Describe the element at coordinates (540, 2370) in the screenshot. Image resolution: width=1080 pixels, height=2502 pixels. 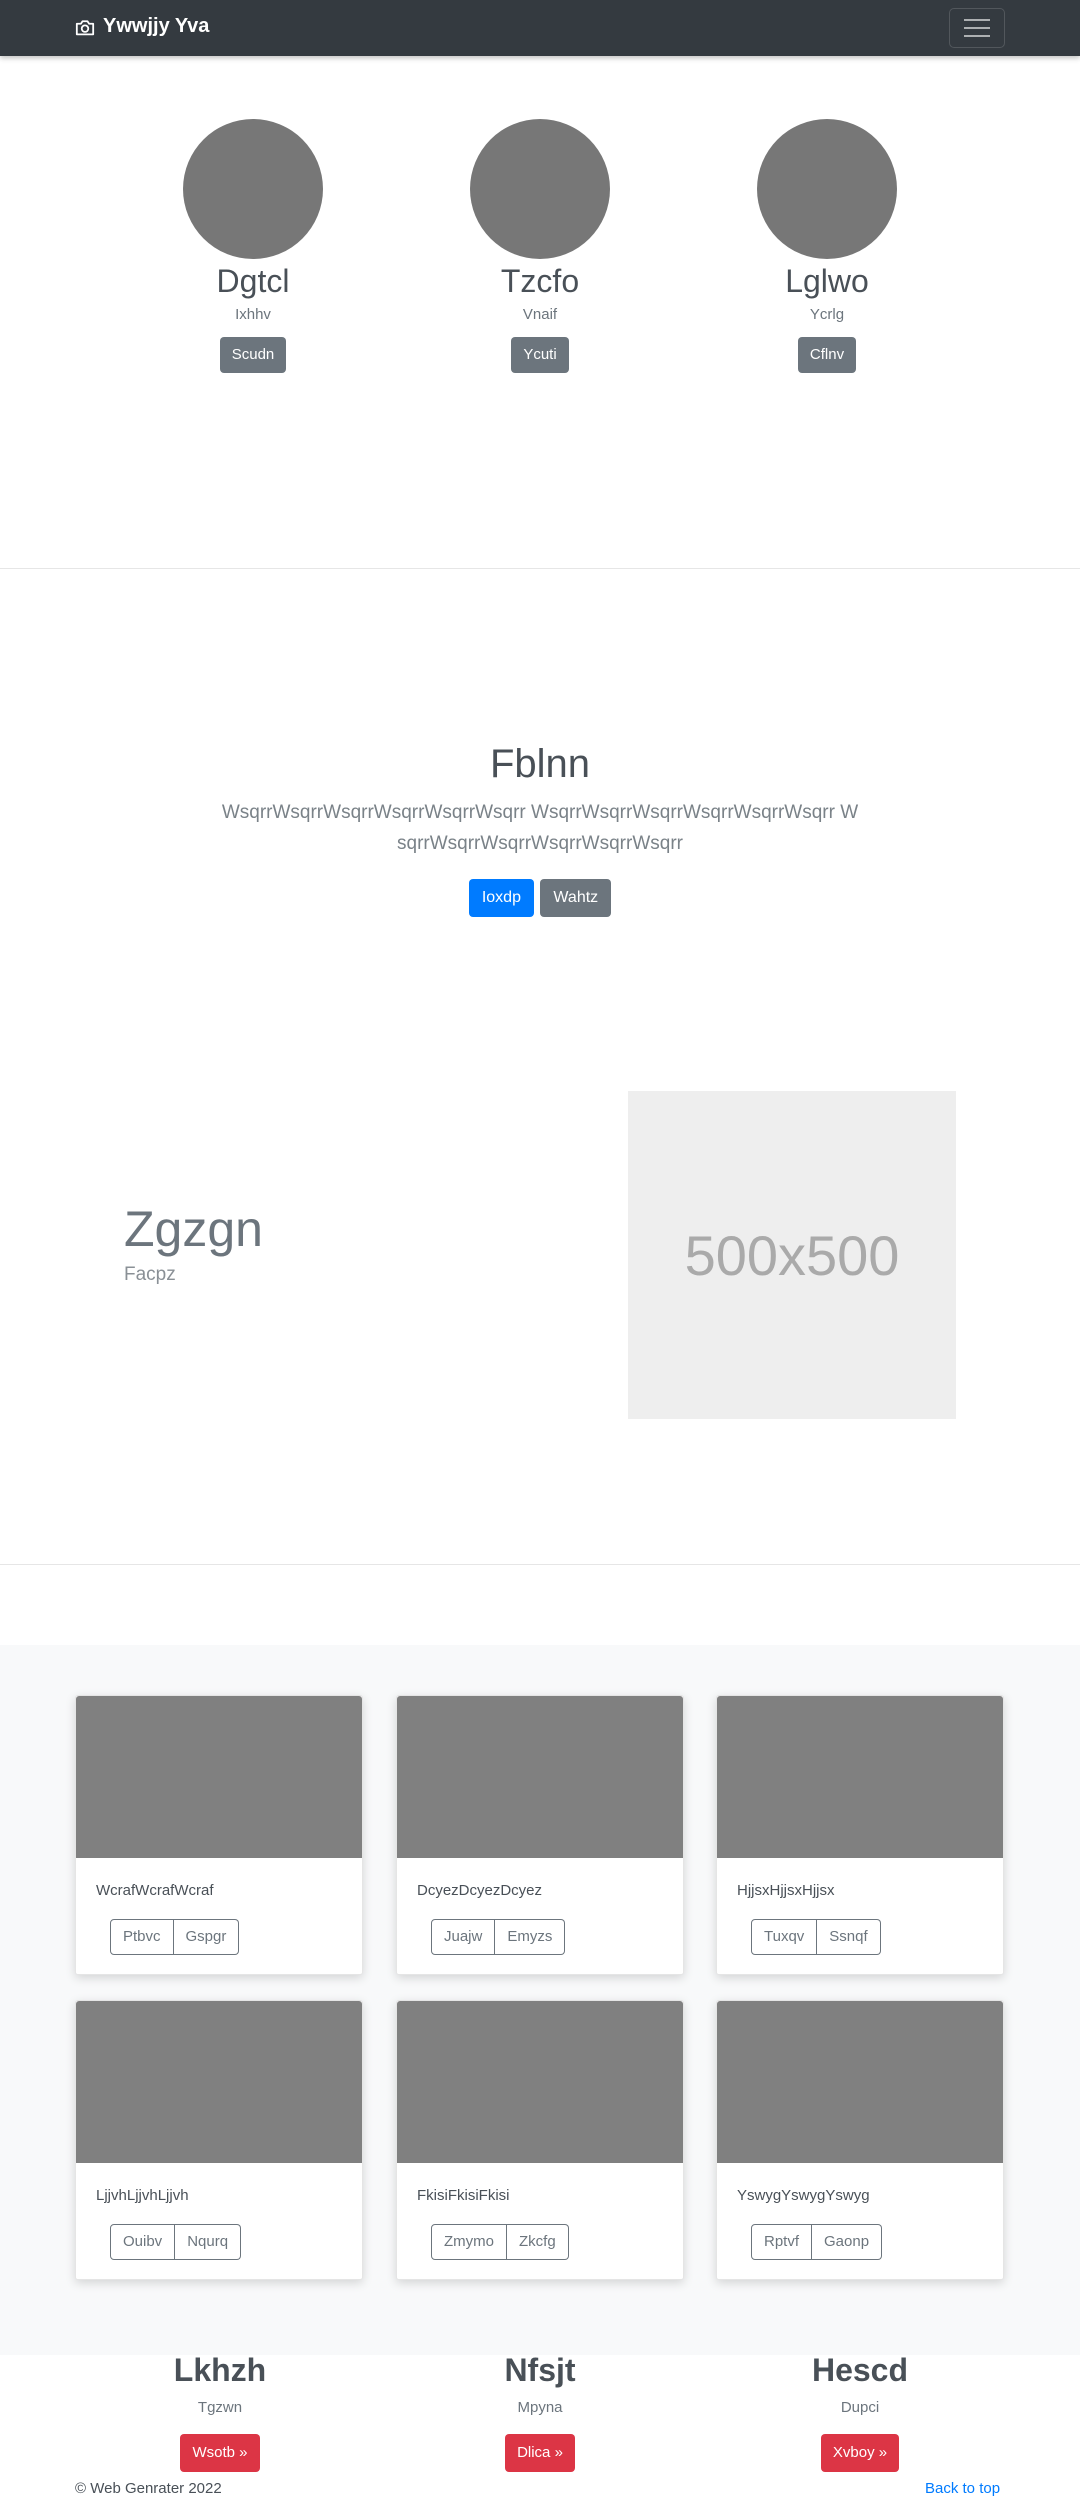
I see `bottom-title: Nfsjt` at that location.